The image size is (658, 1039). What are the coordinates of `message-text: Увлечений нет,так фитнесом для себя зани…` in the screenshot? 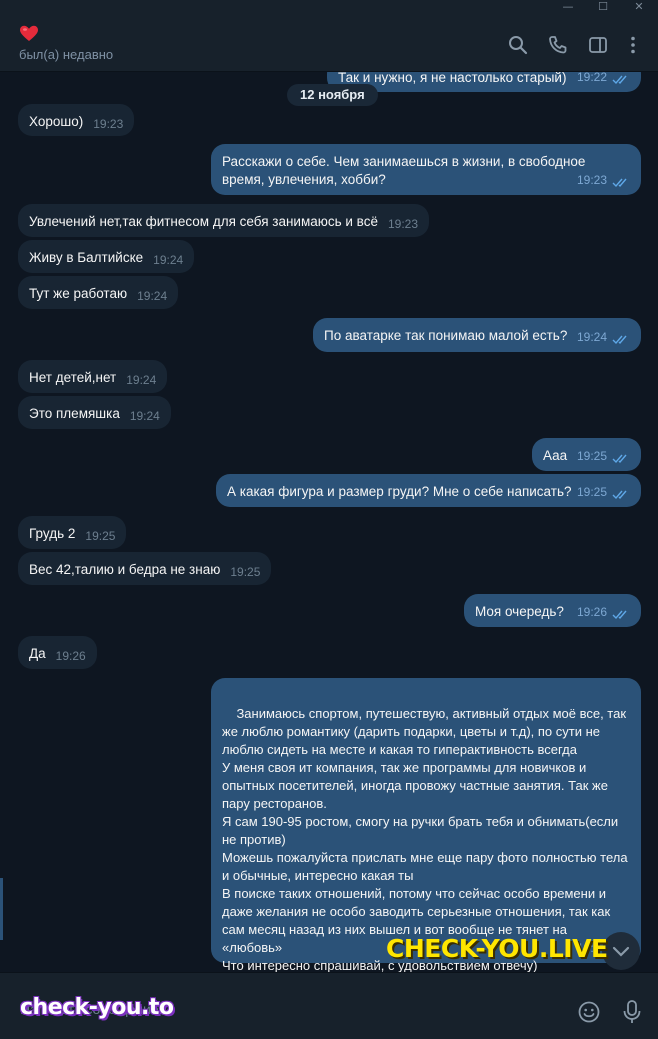 It's located at (203, 221).